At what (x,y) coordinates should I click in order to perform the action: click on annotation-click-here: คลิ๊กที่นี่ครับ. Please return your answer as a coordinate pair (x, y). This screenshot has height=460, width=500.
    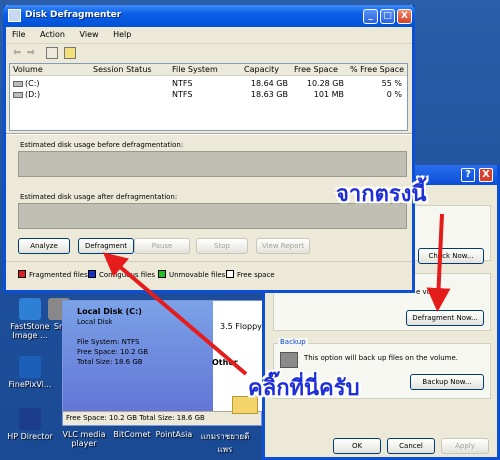
    Looking at the image, I should click on (304, 388).